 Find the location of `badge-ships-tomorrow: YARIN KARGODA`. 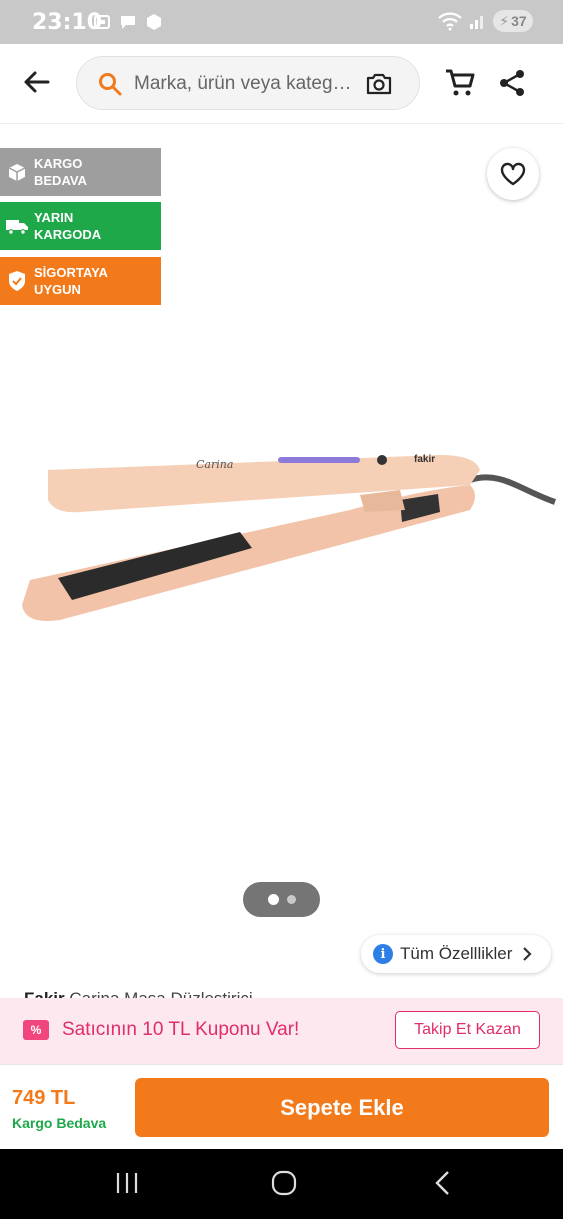

badge-ships-tomorrow: YARIN KARGODA is located at coordinates (80, 226).